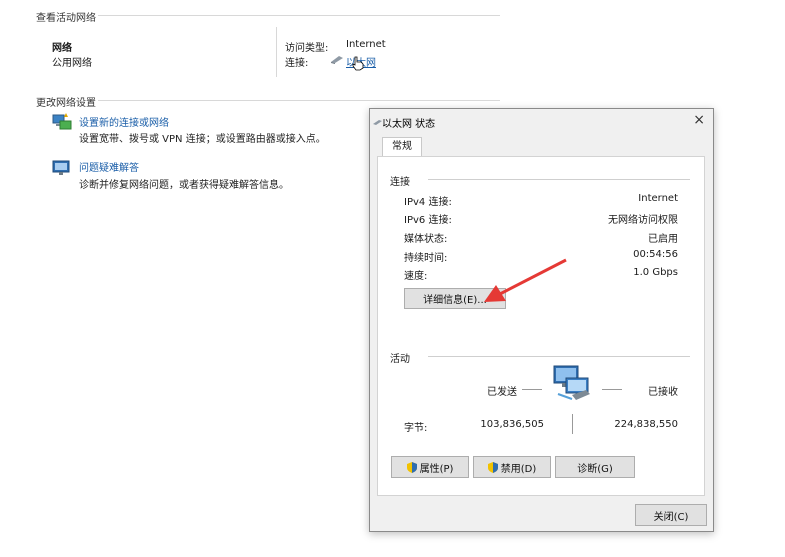 This screenshot has height=557, width=785. Describe the element at coordinates (72, 63) in the screenshot. I see `network-type: 公用网络` at that location.